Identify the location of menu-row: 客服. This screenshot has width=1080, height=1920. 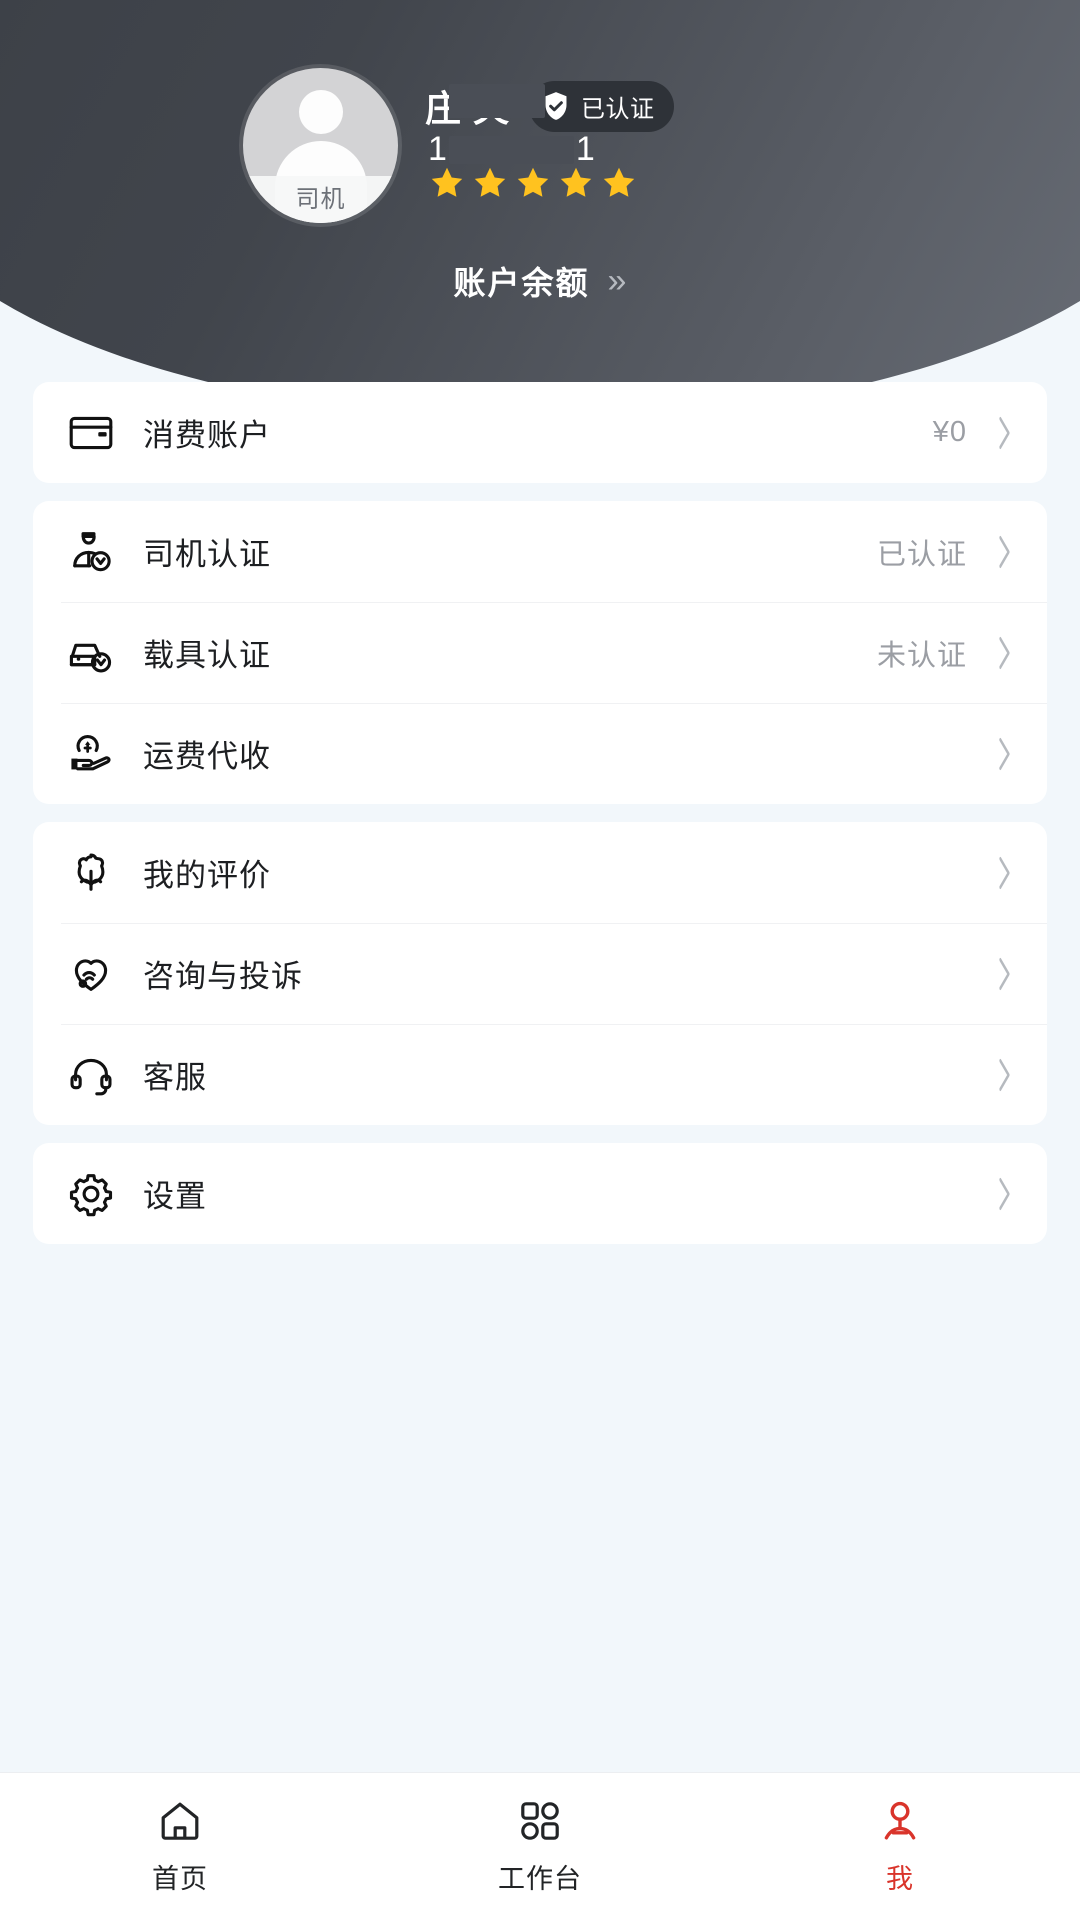
(540, 1074).